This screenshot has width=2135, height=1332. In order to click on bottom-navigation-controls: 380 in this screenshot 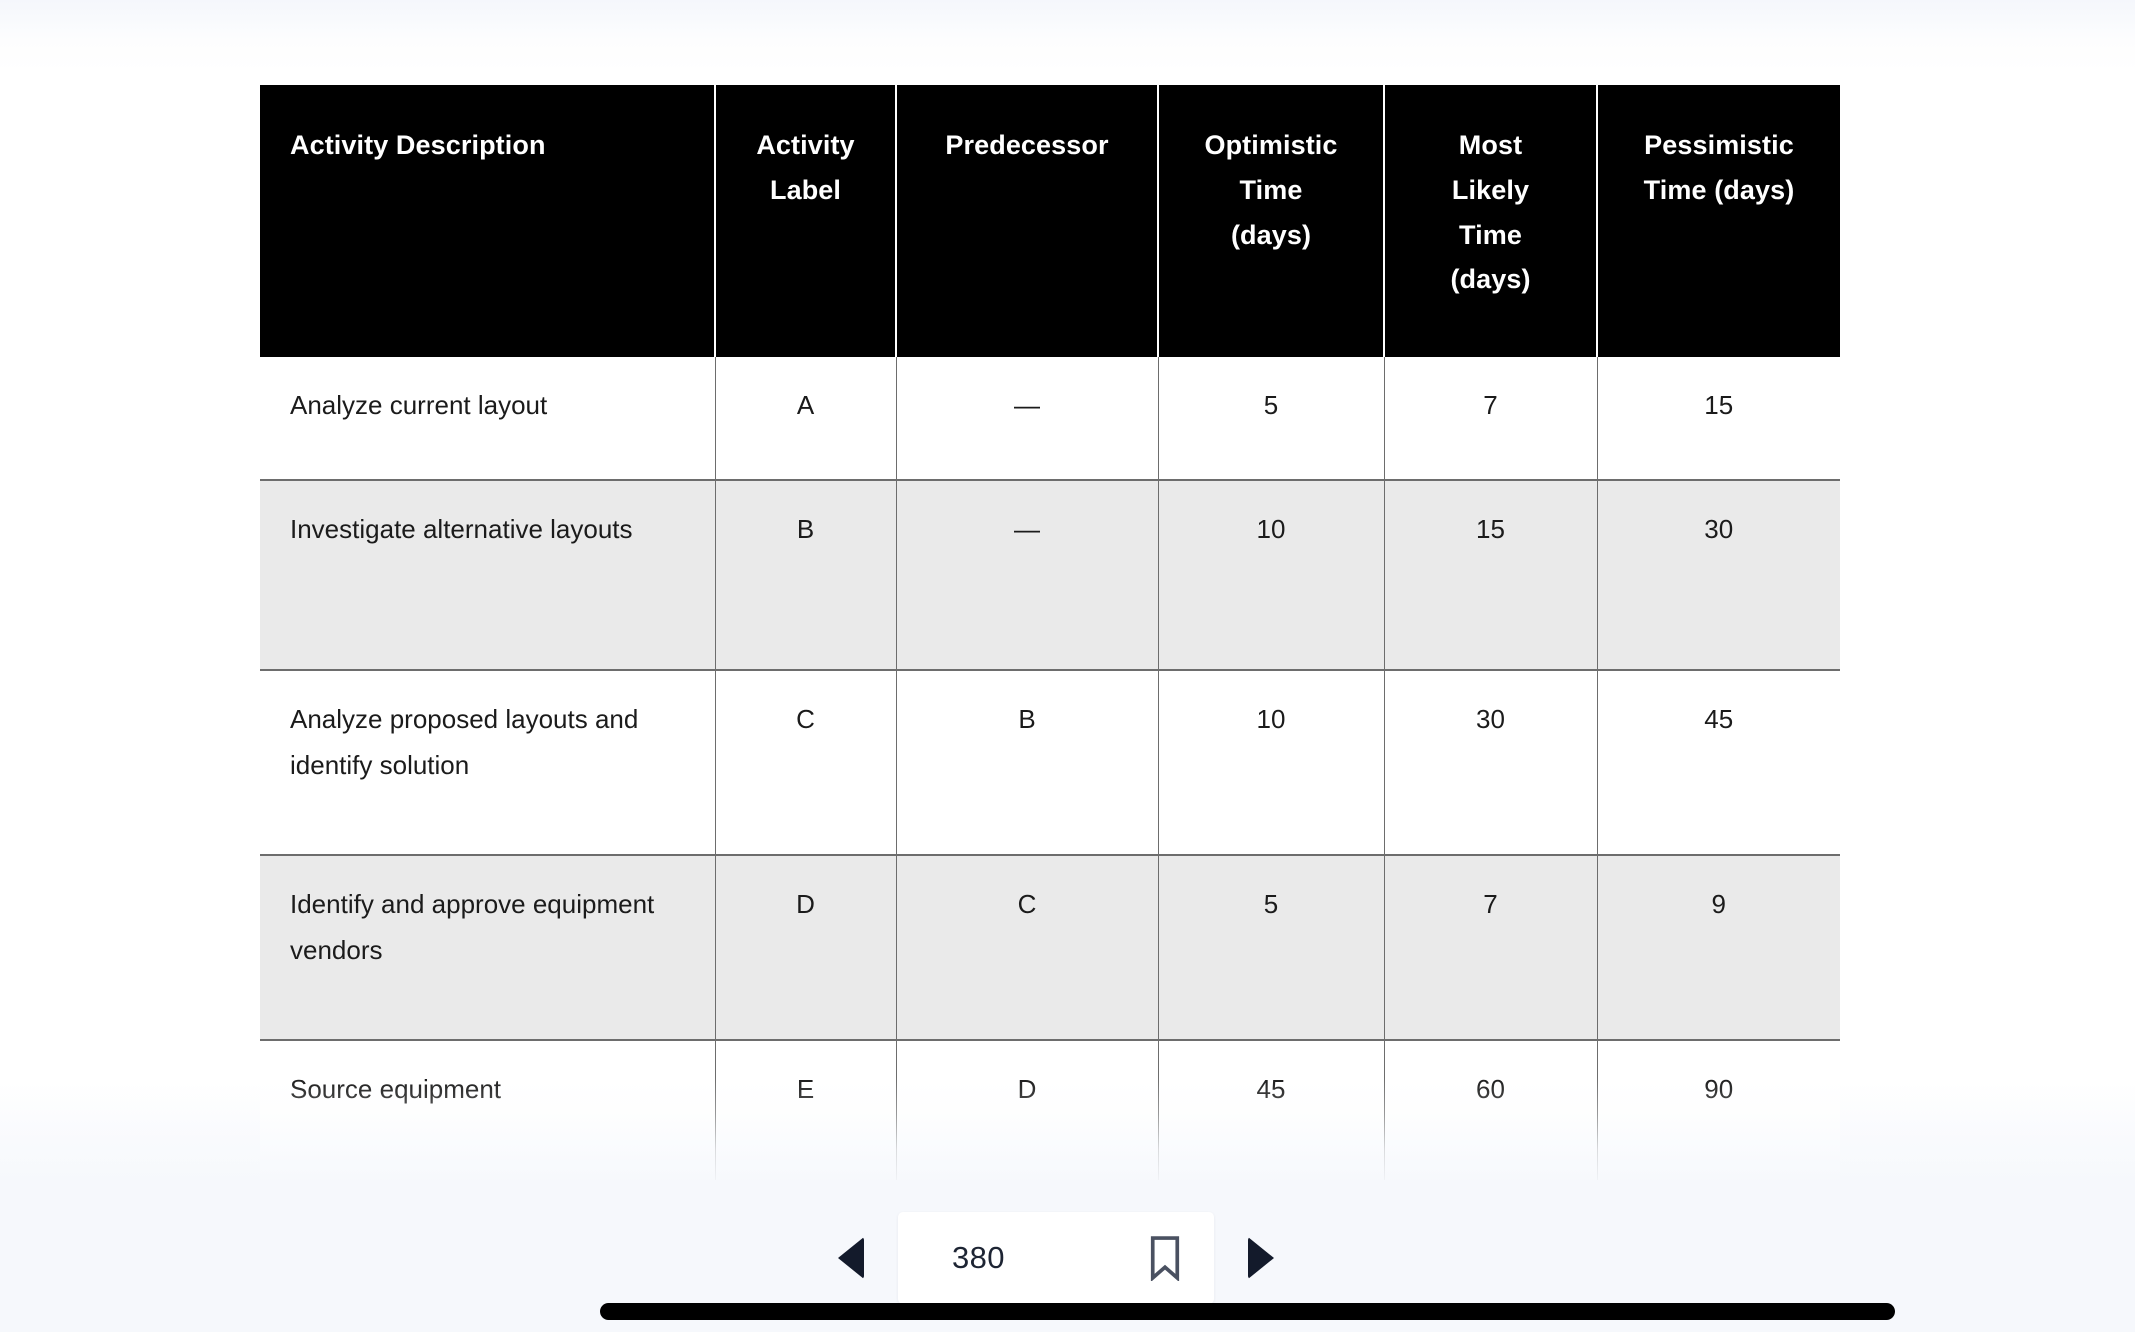, I will do `click(1070, 1258)`.